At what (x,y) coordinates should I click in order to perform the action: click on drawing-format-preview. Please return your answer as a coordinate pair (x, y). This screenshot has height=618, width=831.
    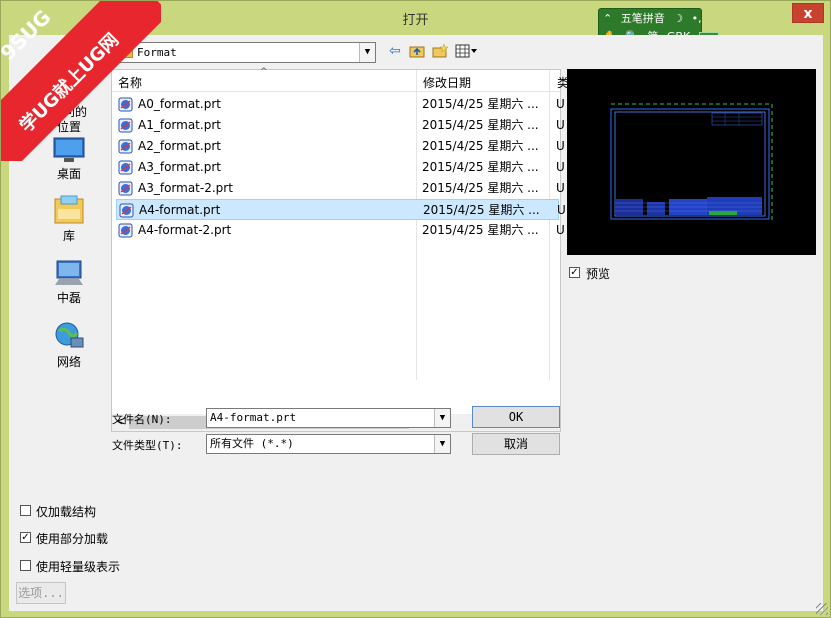
    Looking at the image, I should click on (691, 162).